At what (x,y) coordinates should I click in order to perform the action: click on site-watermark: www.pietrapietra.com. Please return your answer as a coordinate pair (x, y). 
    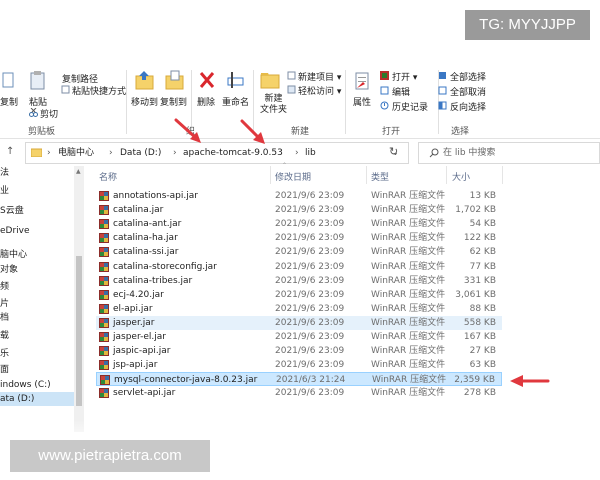
    Looking at the image, I should click on (110, 456).